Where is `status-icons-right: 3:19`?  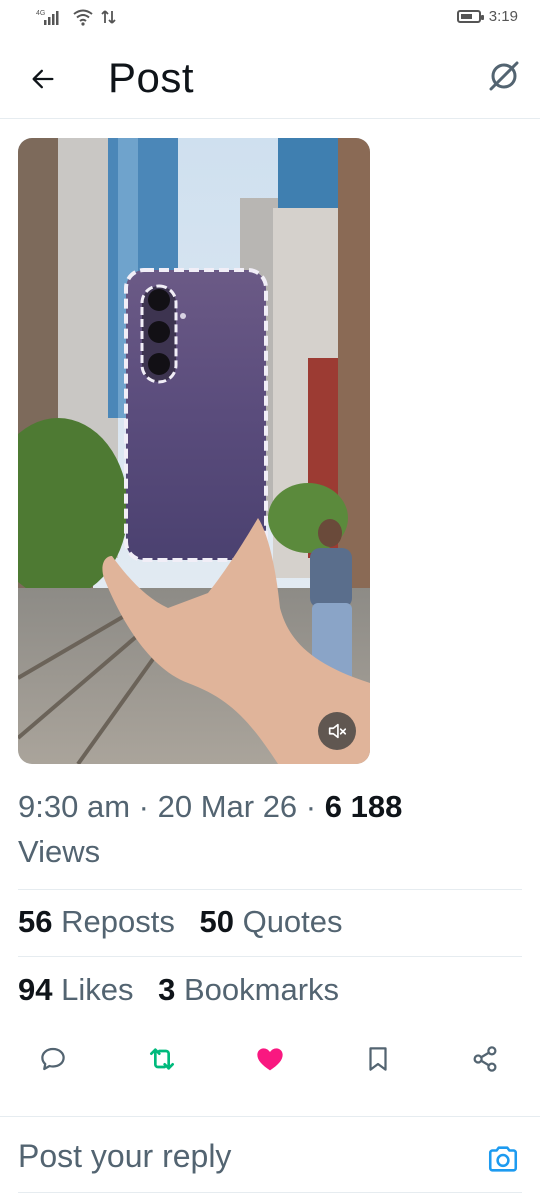
status-icons-right: 3:19 is located at coordinates (487, 16).